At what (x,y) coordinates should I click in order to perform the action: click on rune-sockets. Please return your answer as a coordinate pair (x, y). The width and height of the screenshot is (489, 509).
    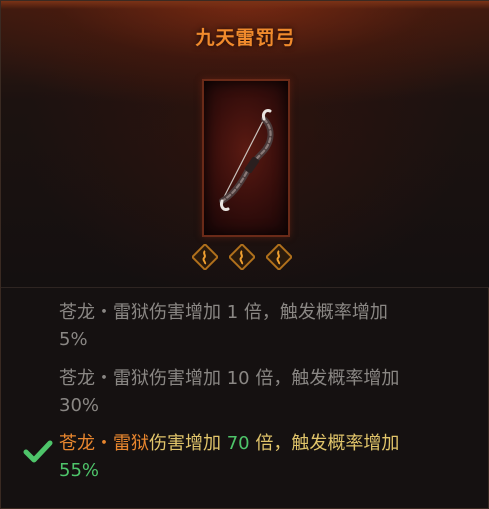
    Looking at the image, I should click on (246, 259).